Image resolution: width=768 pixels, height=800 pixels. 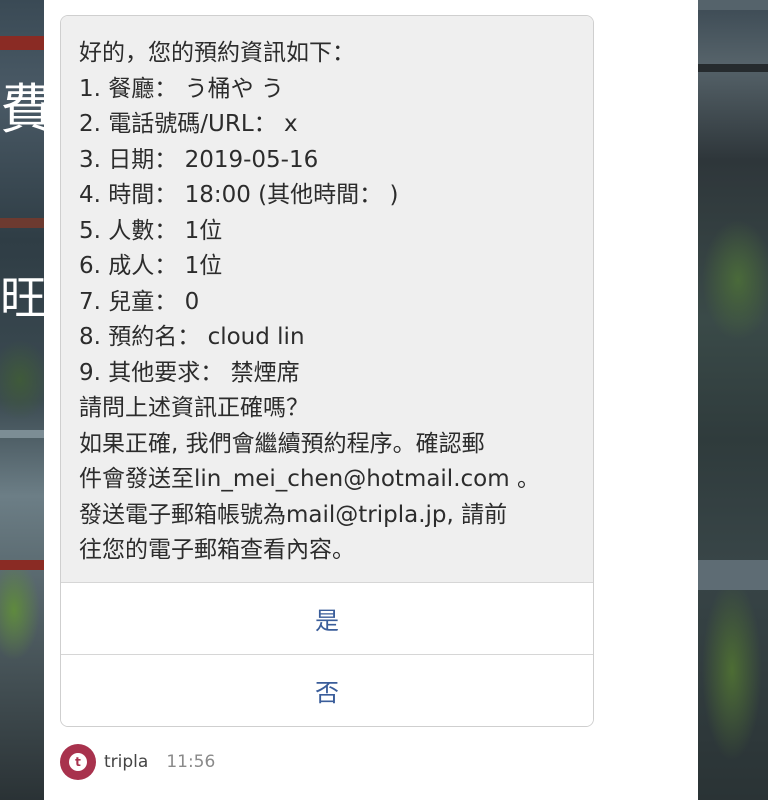 I want to click on message-line: 如果正確, 我們會繼續預約程序。確認郵, so click(x=282, y=443).